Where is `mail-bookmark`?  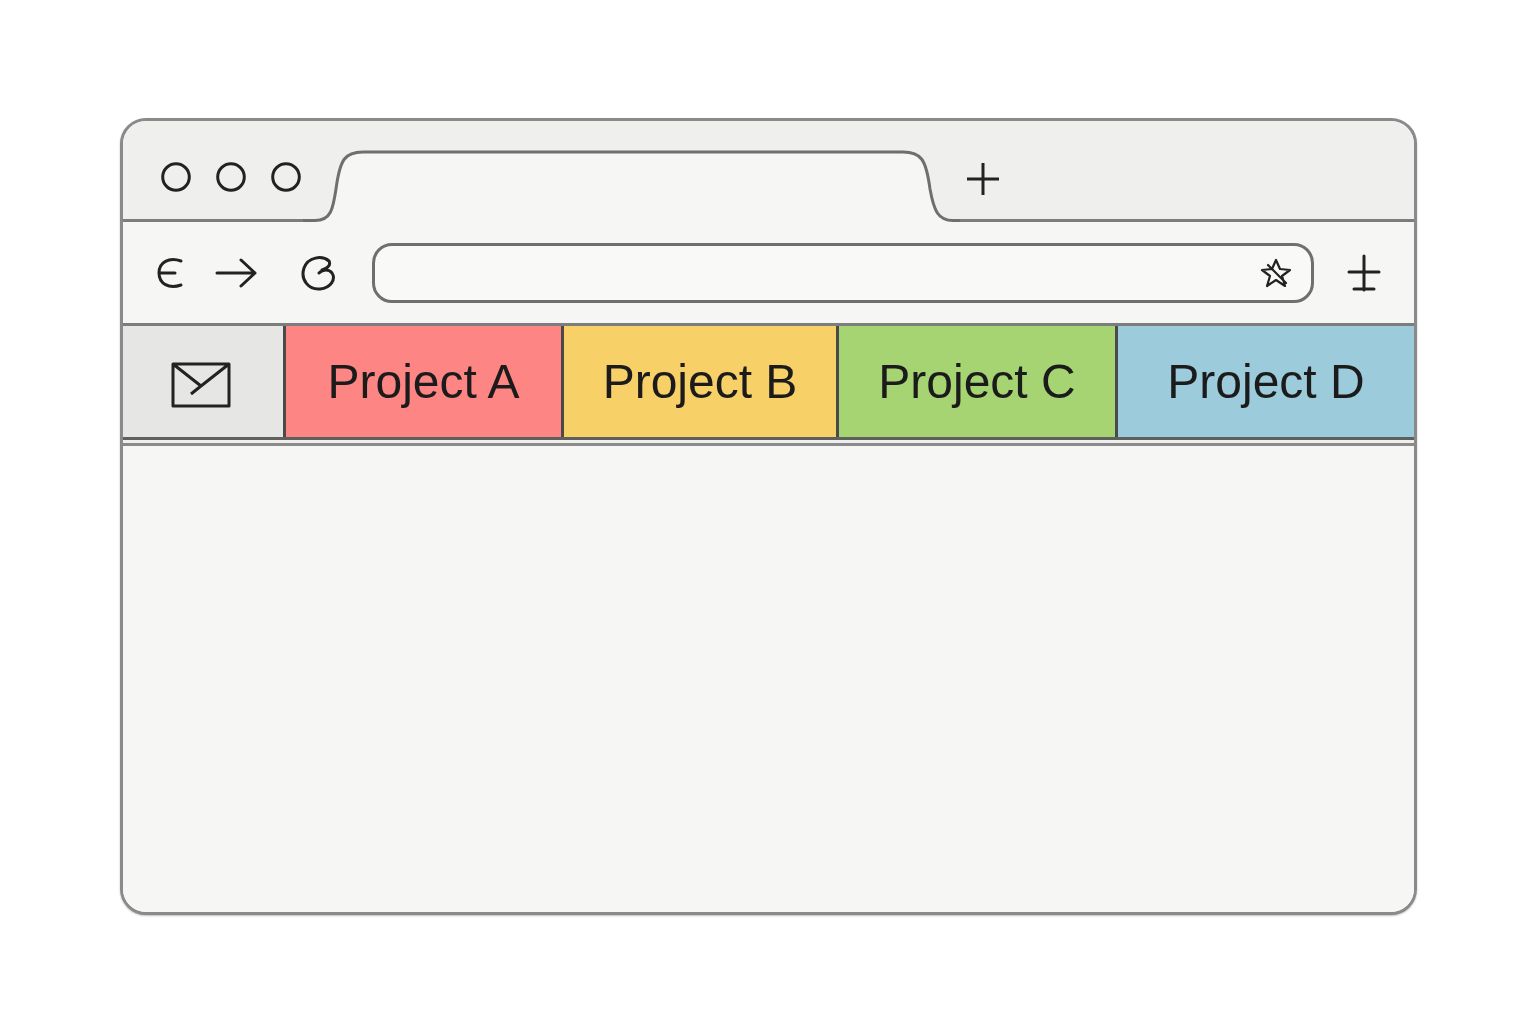 mail-bookmark is located at coordinates (204, 381).